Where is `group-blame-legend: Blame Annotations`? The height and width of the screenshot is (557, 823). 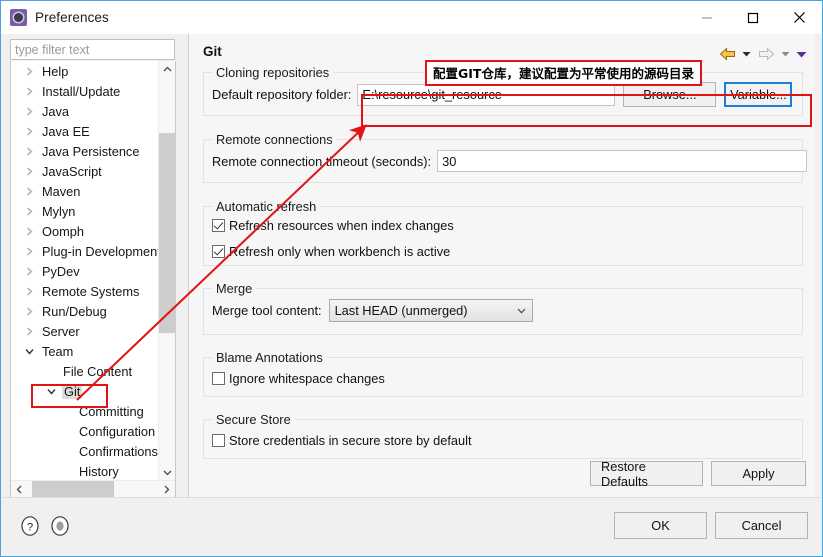 group-blame-legend: Blame Annotations is located at coordinates (269, 357).